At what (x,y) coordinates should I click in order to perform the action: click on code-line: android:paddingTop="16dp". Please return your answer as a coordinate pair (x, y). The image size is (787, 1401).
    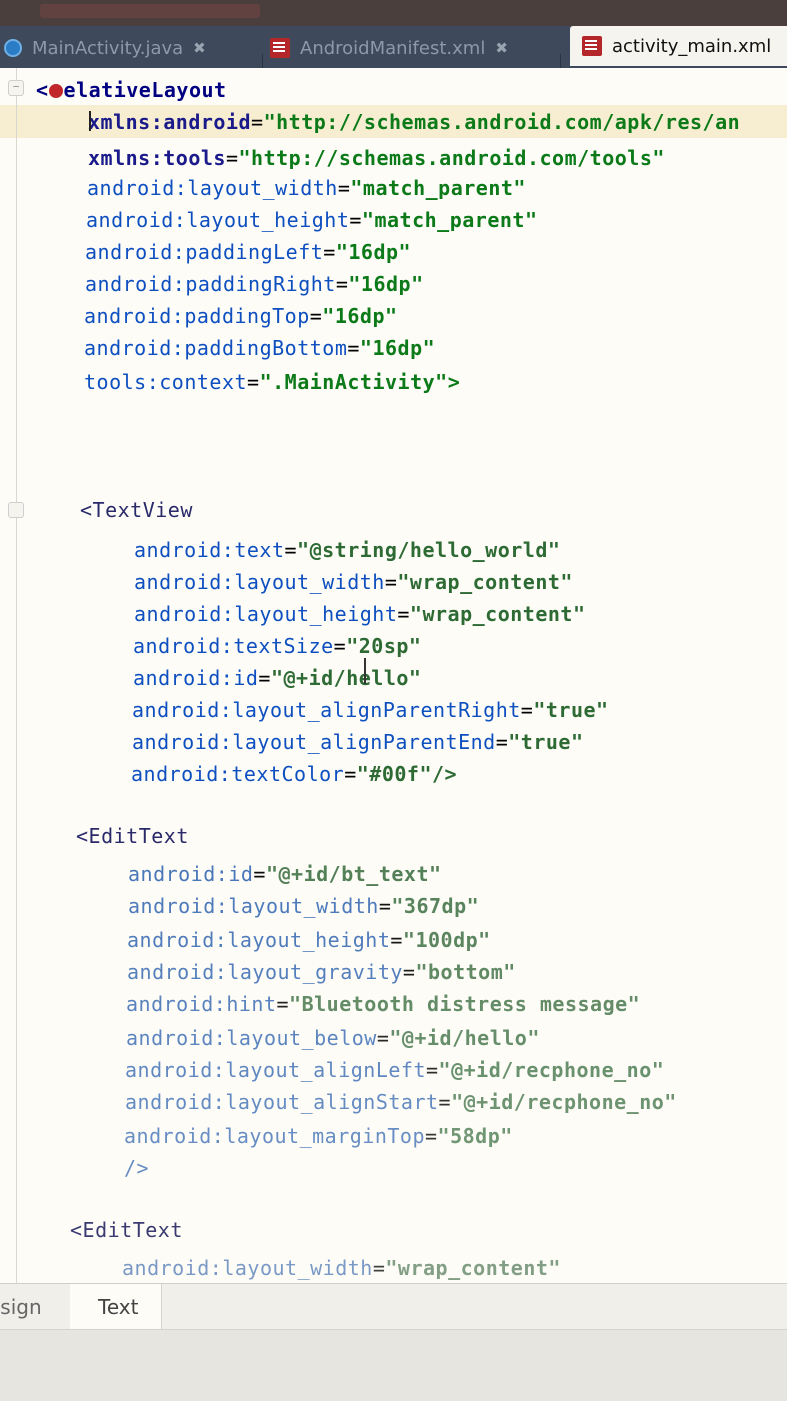
    Looking at the image, I should click on (241, 316).